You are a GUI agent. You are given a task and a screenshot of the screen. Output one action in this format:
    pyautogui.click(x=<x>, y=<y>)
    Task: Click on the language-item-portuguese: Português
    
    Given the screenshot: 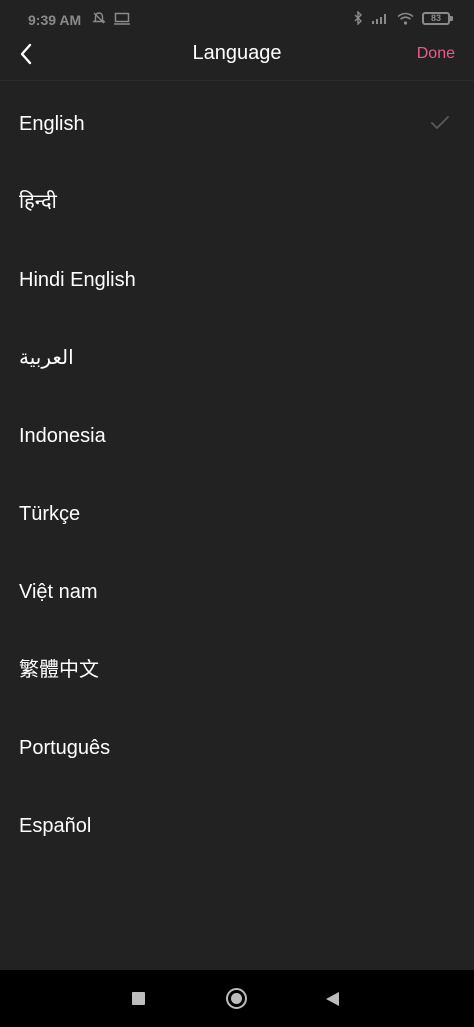 What is the action you would take?
    pyautogui.click(x=237, y=748)
    